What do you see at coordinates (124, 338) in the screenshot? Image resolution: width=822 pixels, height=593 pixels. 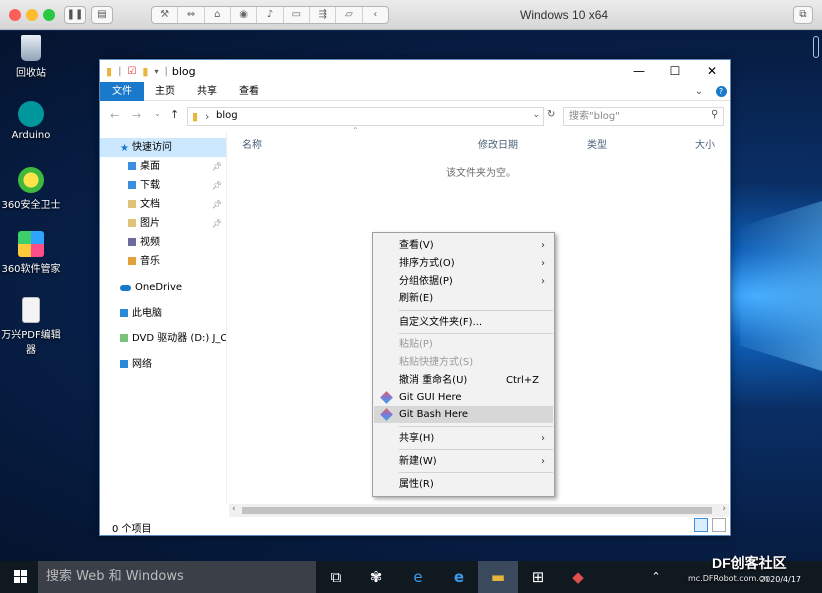 I see `dvd-drive-icon` at bounding box center [124, 338].